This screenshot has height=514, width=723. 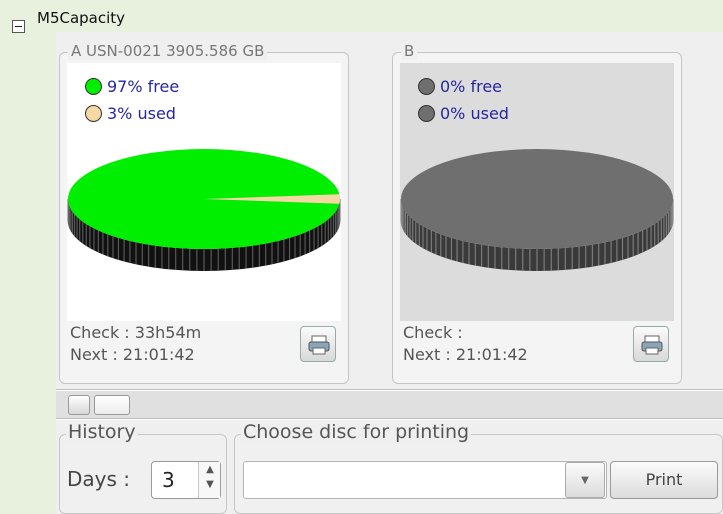 What do you see at coordinates (99, 479) in the screenshot?
I see `days-label: Days :` at bounding box center [99, 479].